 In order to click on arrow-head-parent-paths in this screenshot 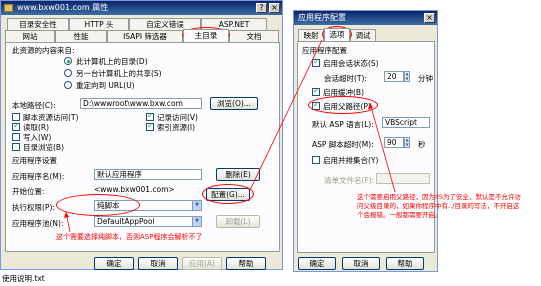, I will do `click(370, 106)`.